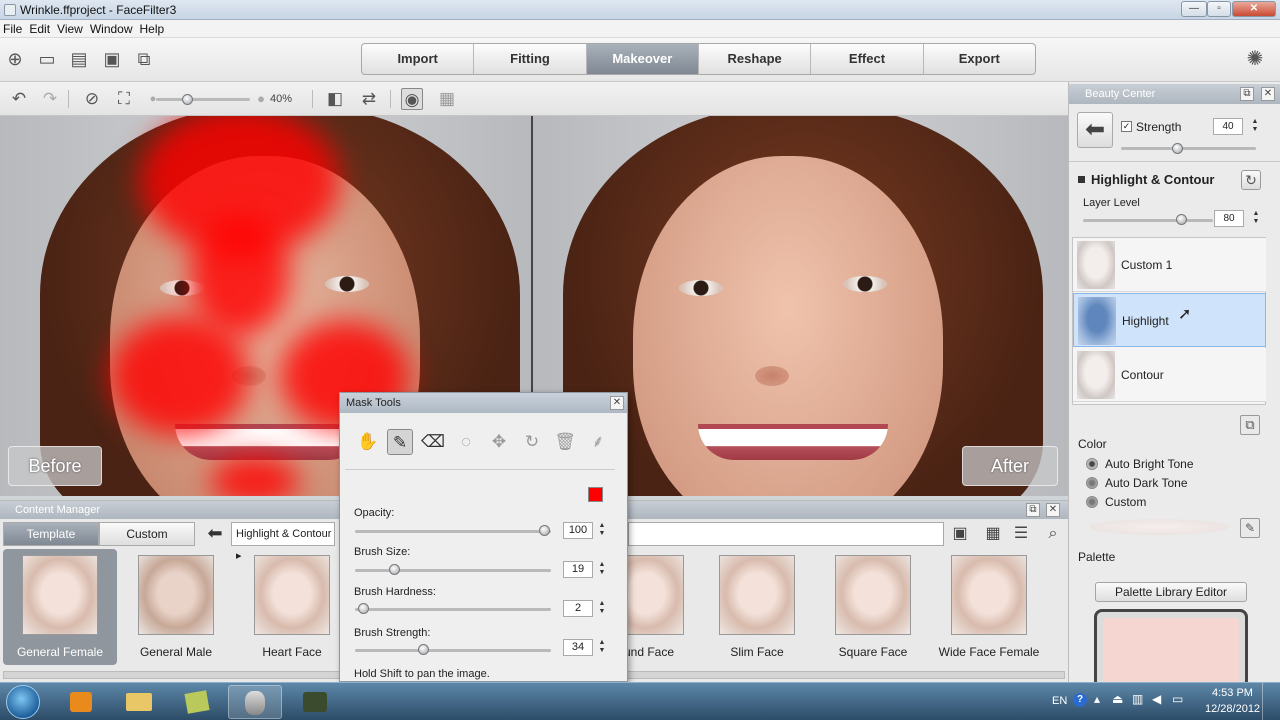 Image resolution: width=1280 pixels, height=720 pixels. What do you see at coordinates (112, 59) in the screenshot?
I see `save-icon: ▣` at bounding box center [112, 59].